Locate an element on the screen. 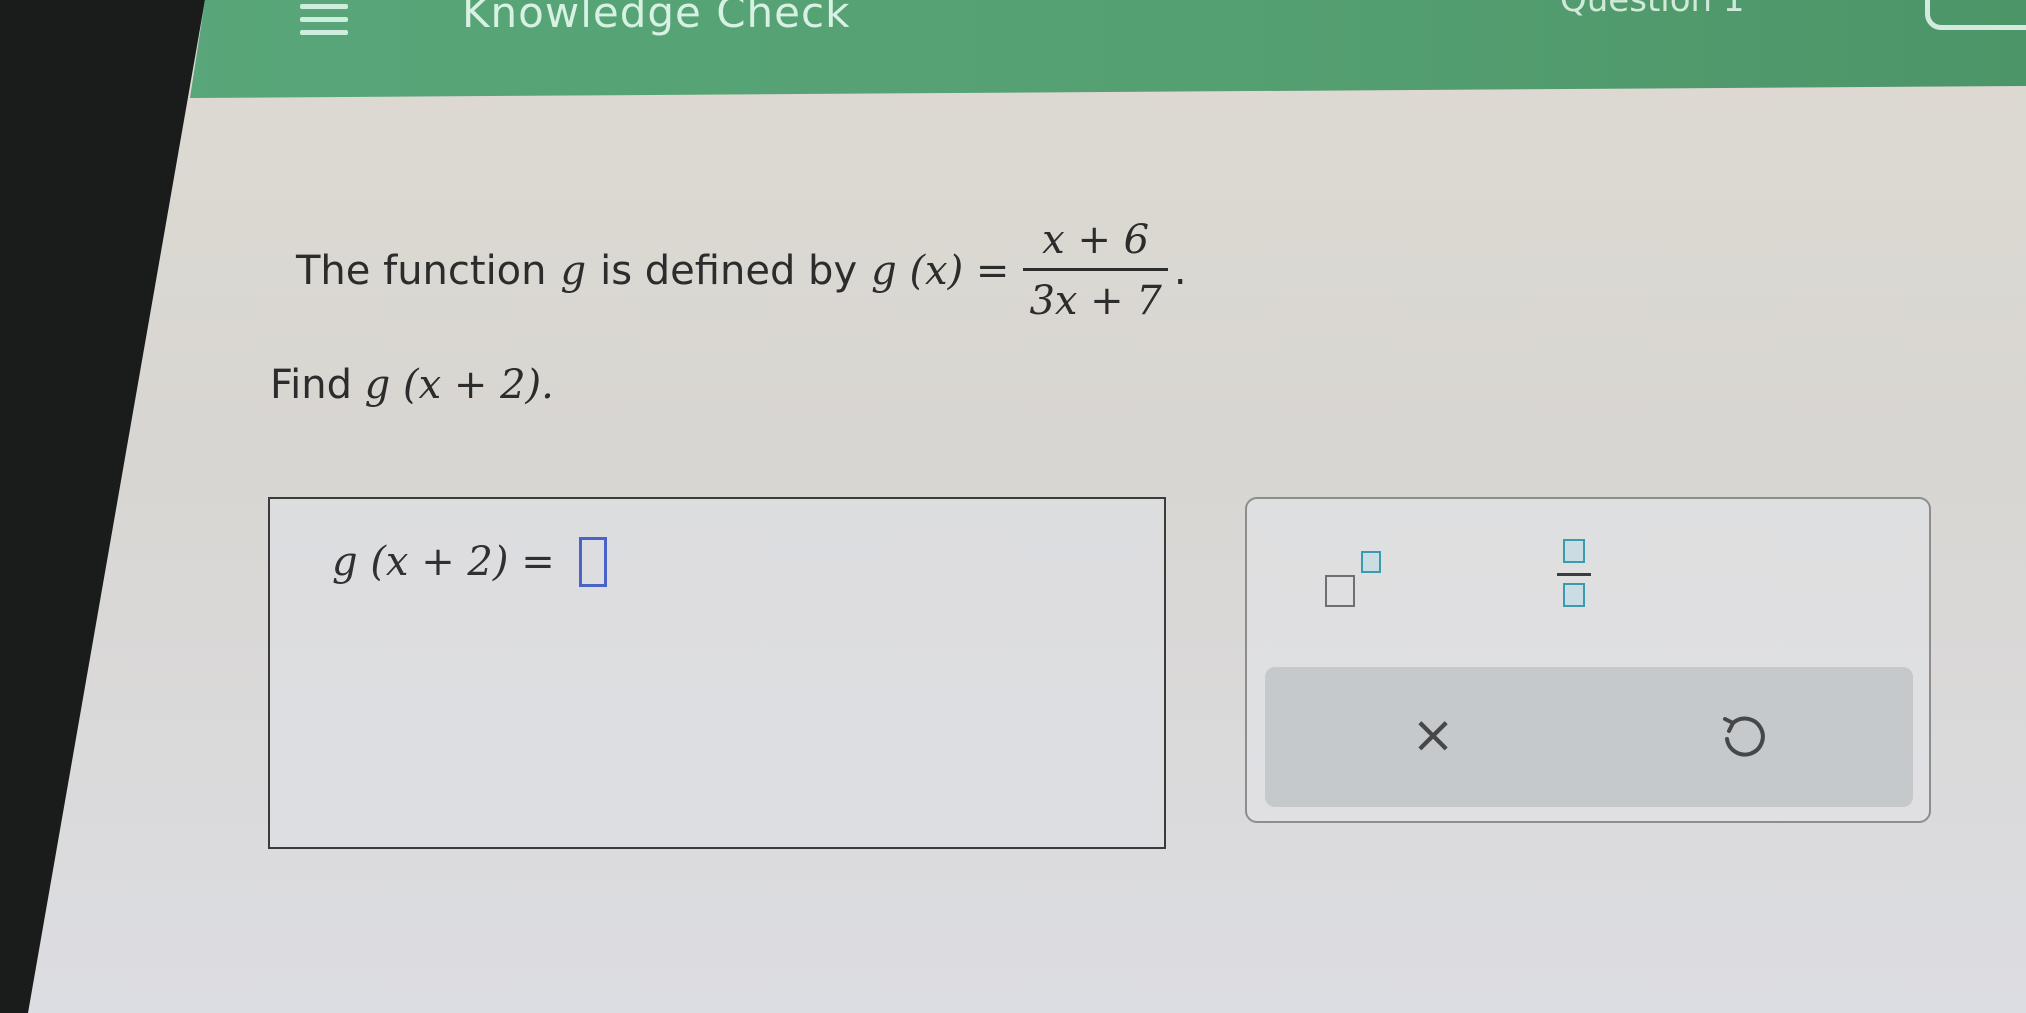 The image size is (2026, 1013). undo-button is located at coordinates (1743, 737).